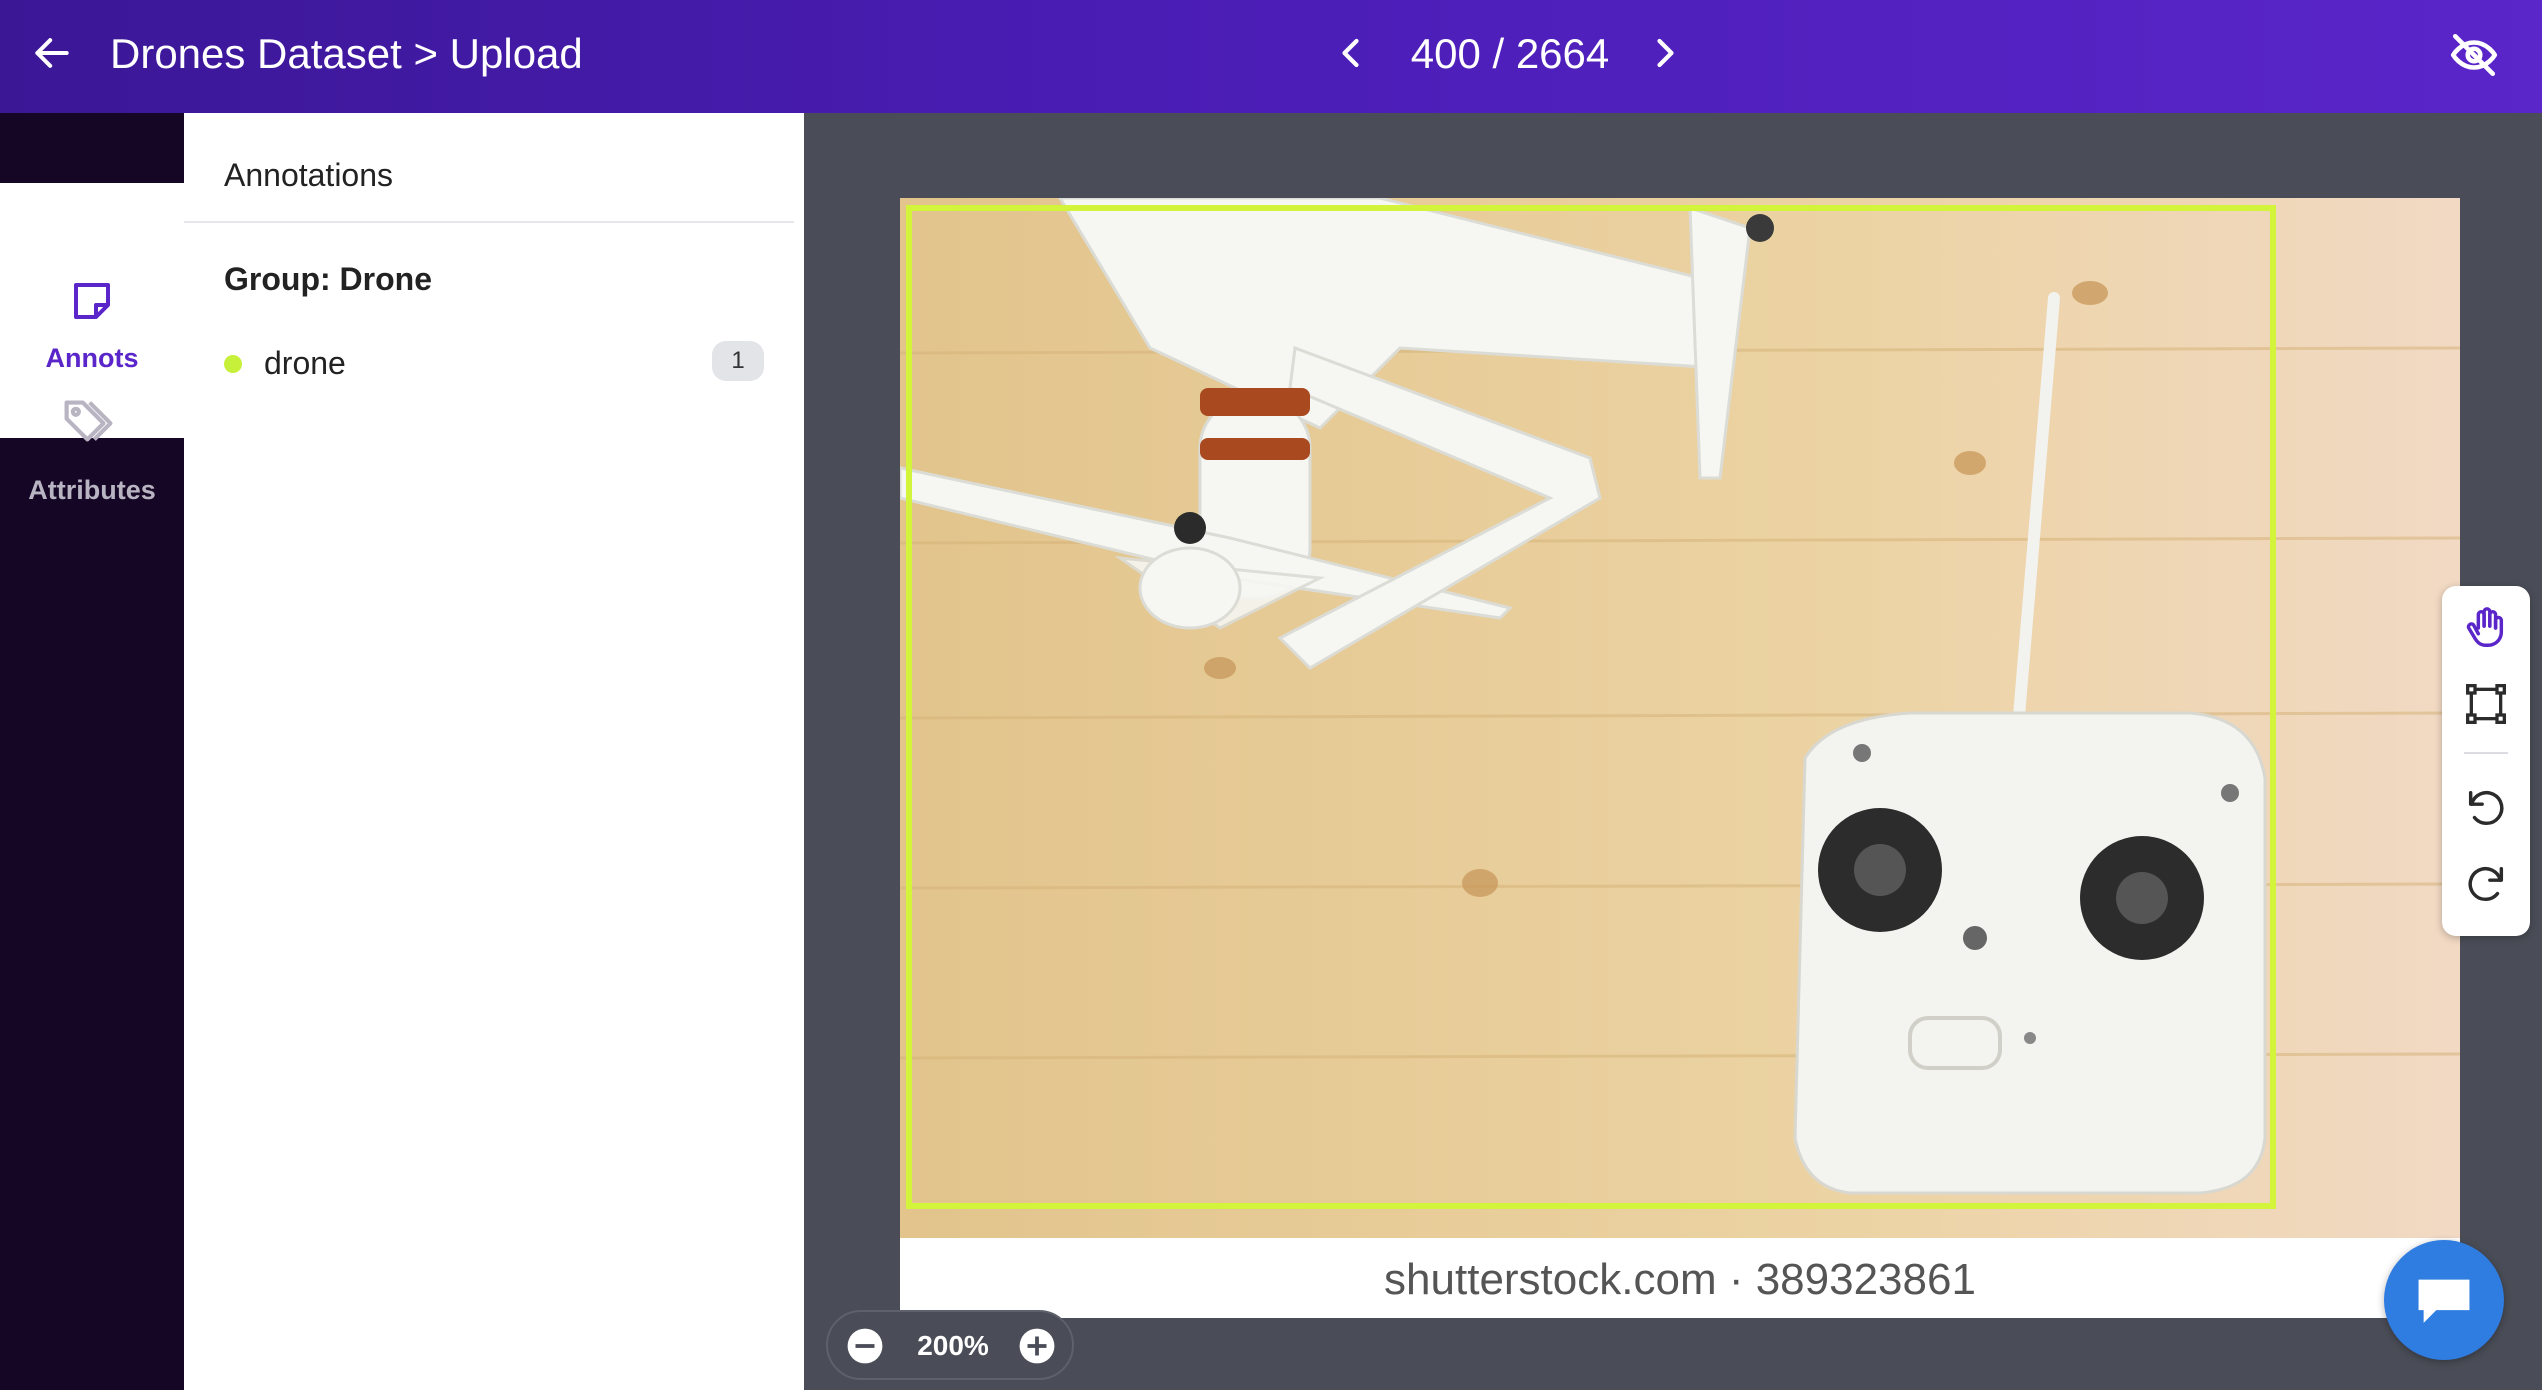 Image resolution: width=2542 pixels, height=1390 pixels. I want to click on group-title: Group: Drone, so click(328, 279).